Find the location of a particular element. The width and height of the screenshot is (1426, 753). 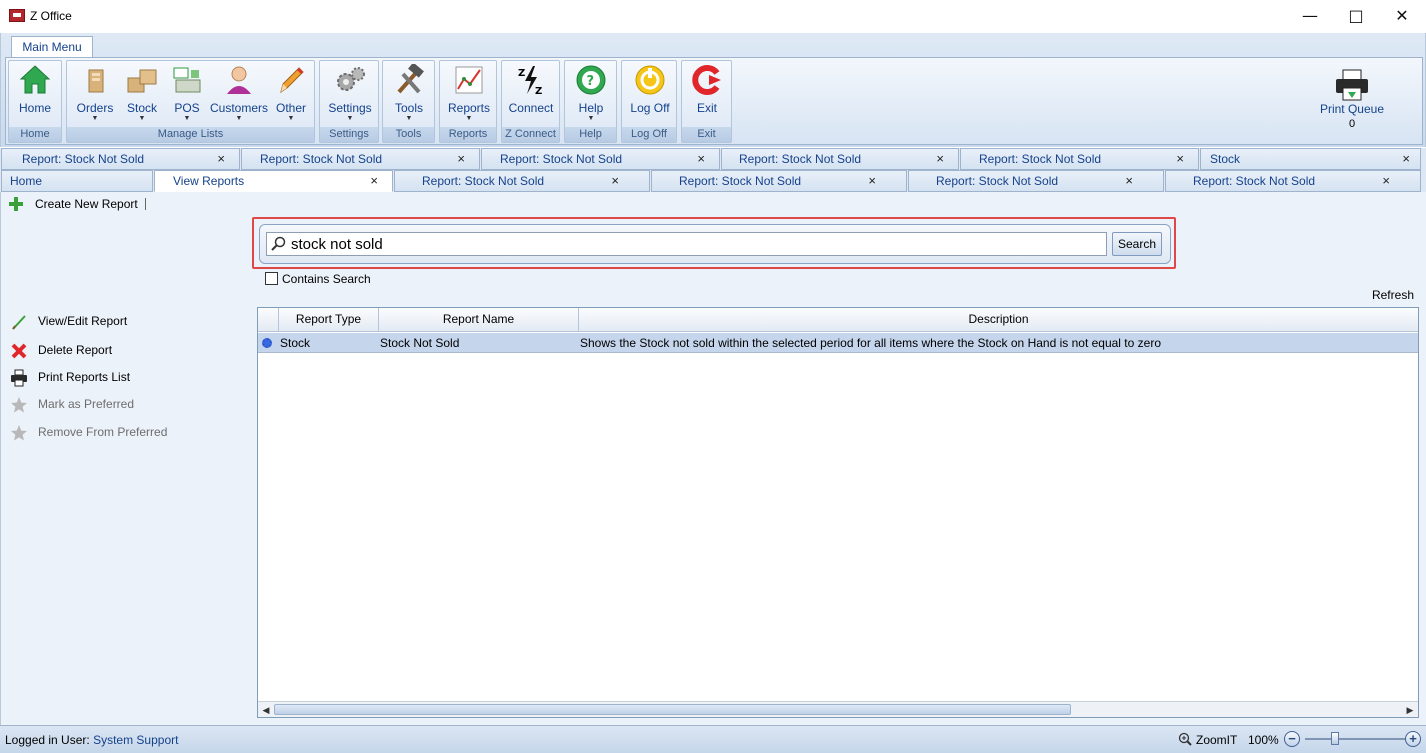

reports-button: Reports ▼ is located at coordinates (469, 95).